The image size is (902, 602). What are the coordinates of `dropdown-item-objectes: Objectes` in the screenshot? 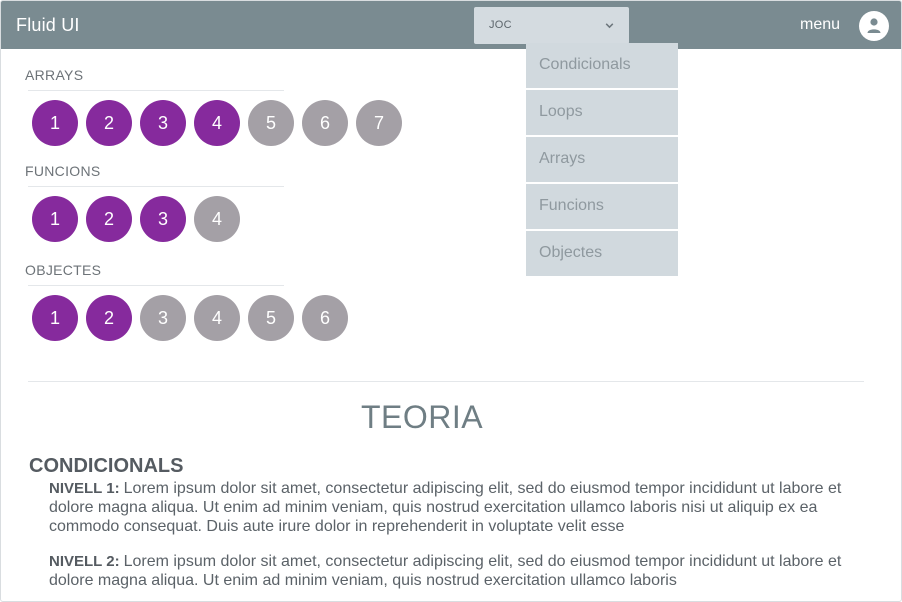 It's located at (602, 253).